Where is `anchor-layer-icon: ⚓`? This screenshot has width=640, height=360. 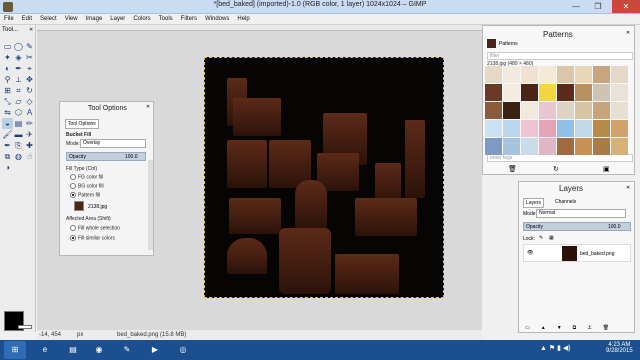
anchor-layer-icon: ⚓ is located at coordinates (589, 328).